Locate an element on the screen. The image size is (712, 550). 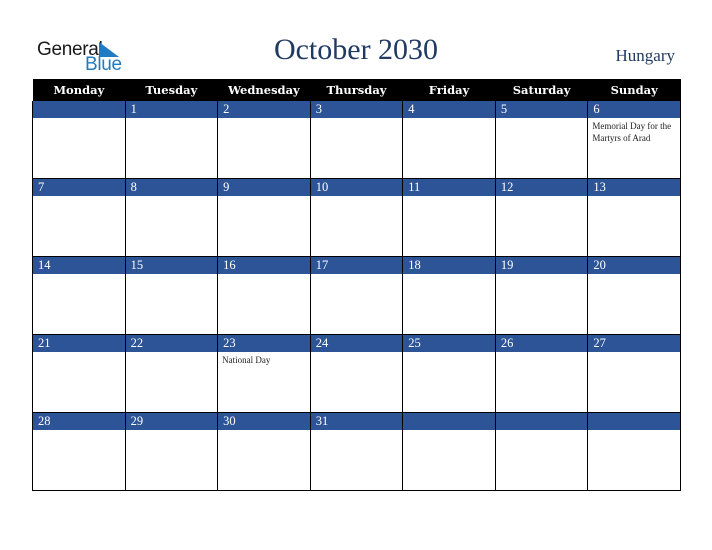
day-cell: 1 is located at coordinates (171, 140).